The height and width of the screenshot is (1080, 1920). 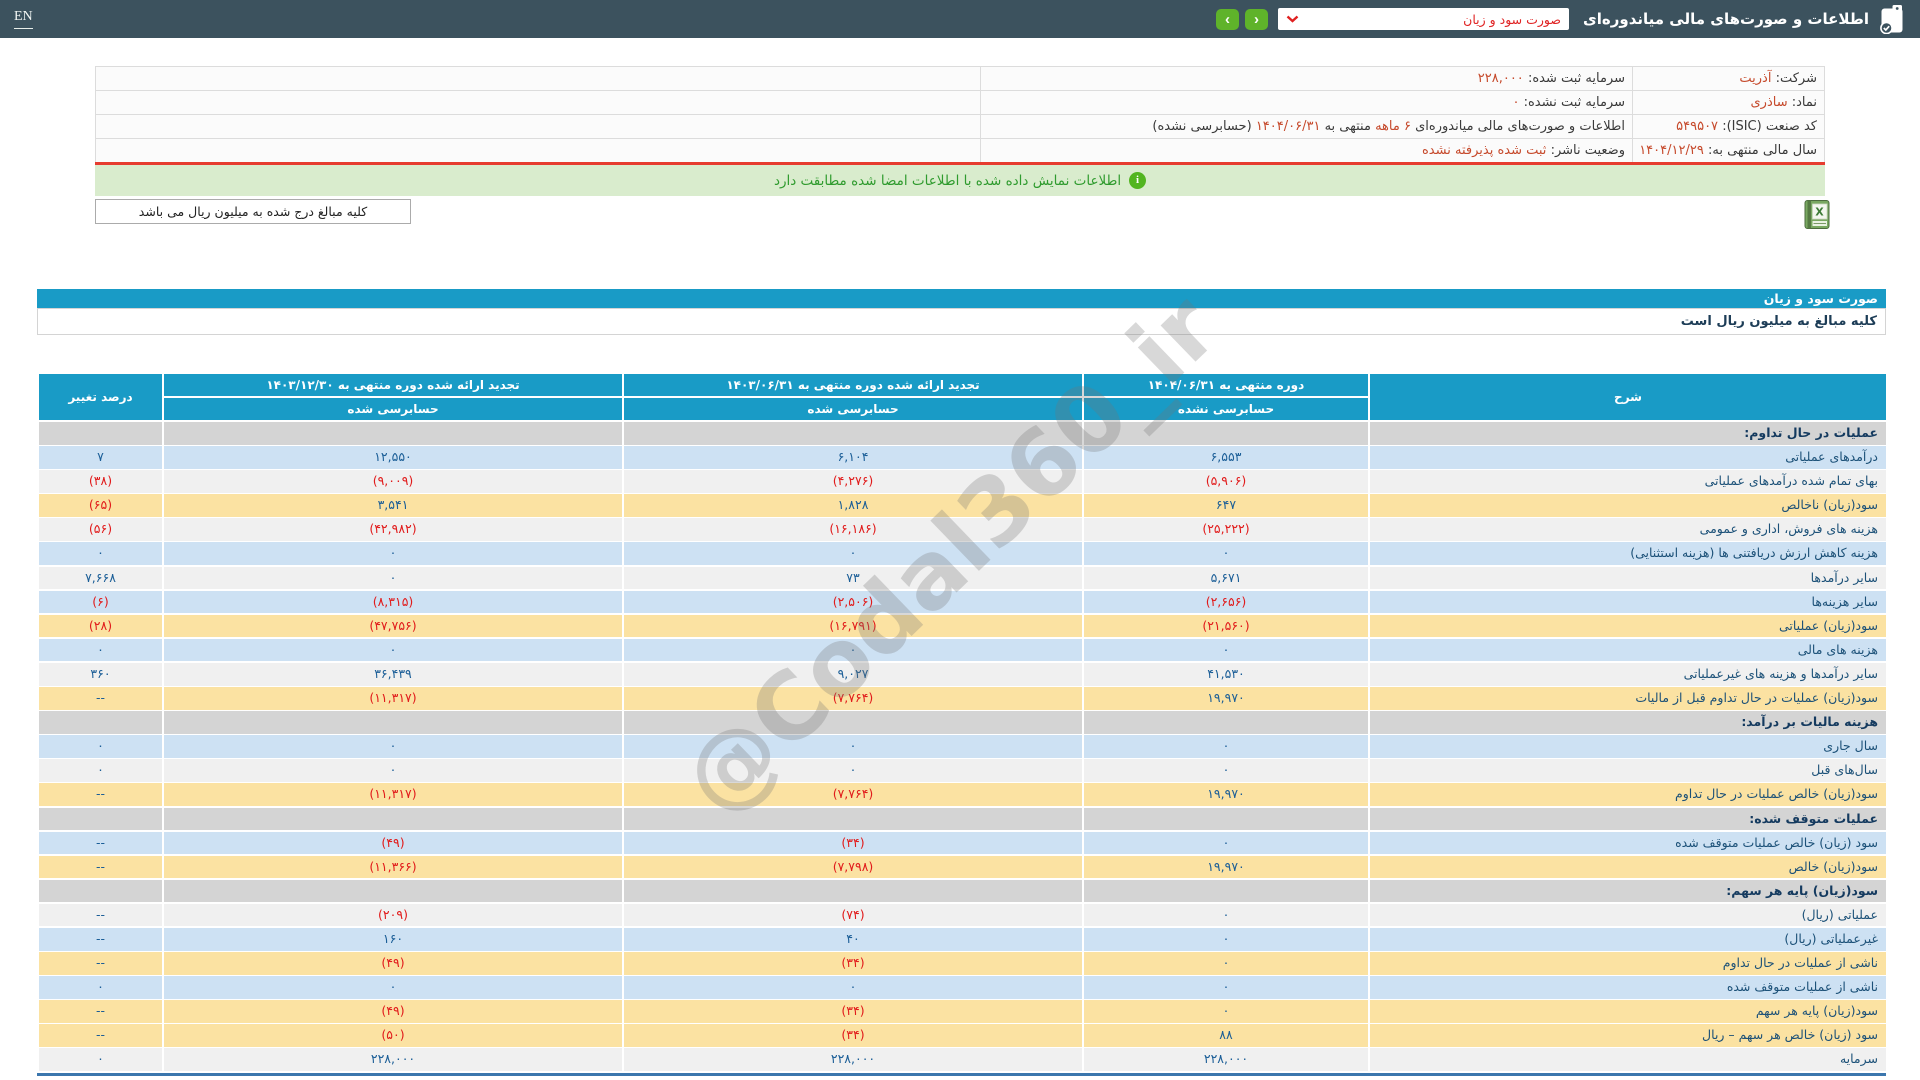 What do you see at coordinates (853, 939) in the screenshot?
I see `row-value: ۴۰` at bounding box center [853, 939].